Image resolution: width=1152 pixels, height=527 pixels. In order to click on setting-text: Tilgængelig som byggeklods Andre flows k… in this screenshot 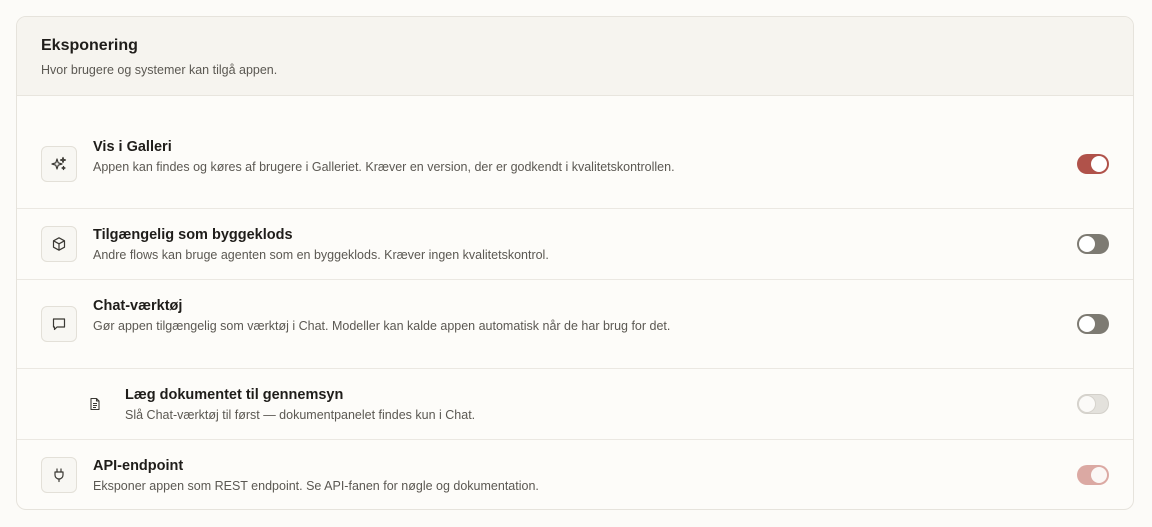, I will do `click(388, 245)`.